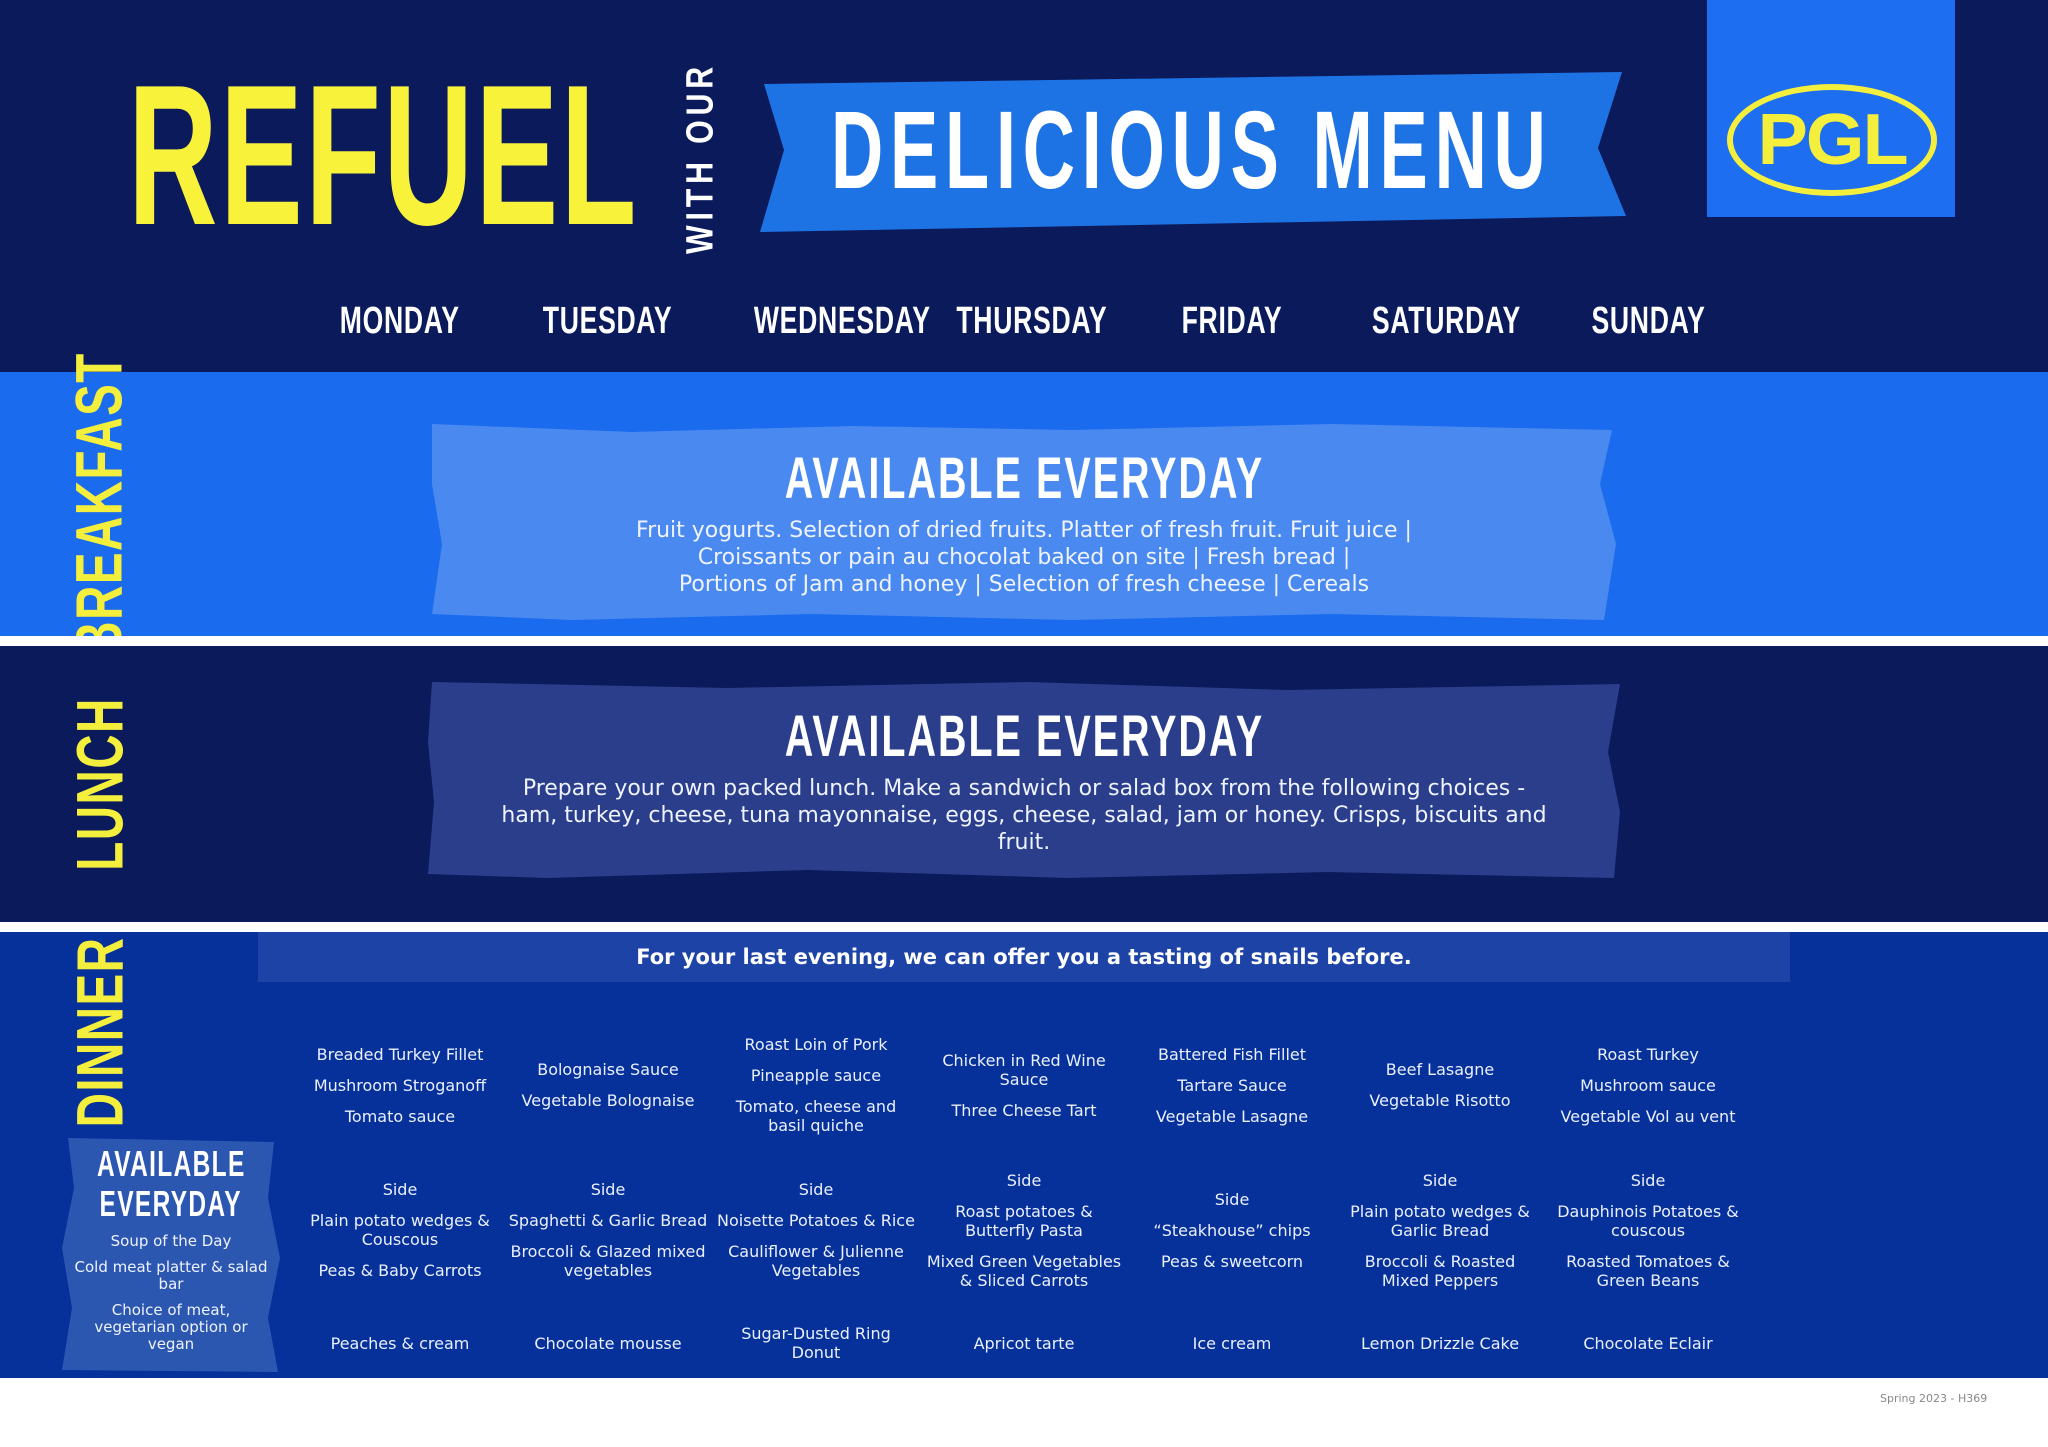 The image size is (2048, 1447). I want to click on dessert-dish: Lemon Drizzle Cake, so click(1440, 1343).